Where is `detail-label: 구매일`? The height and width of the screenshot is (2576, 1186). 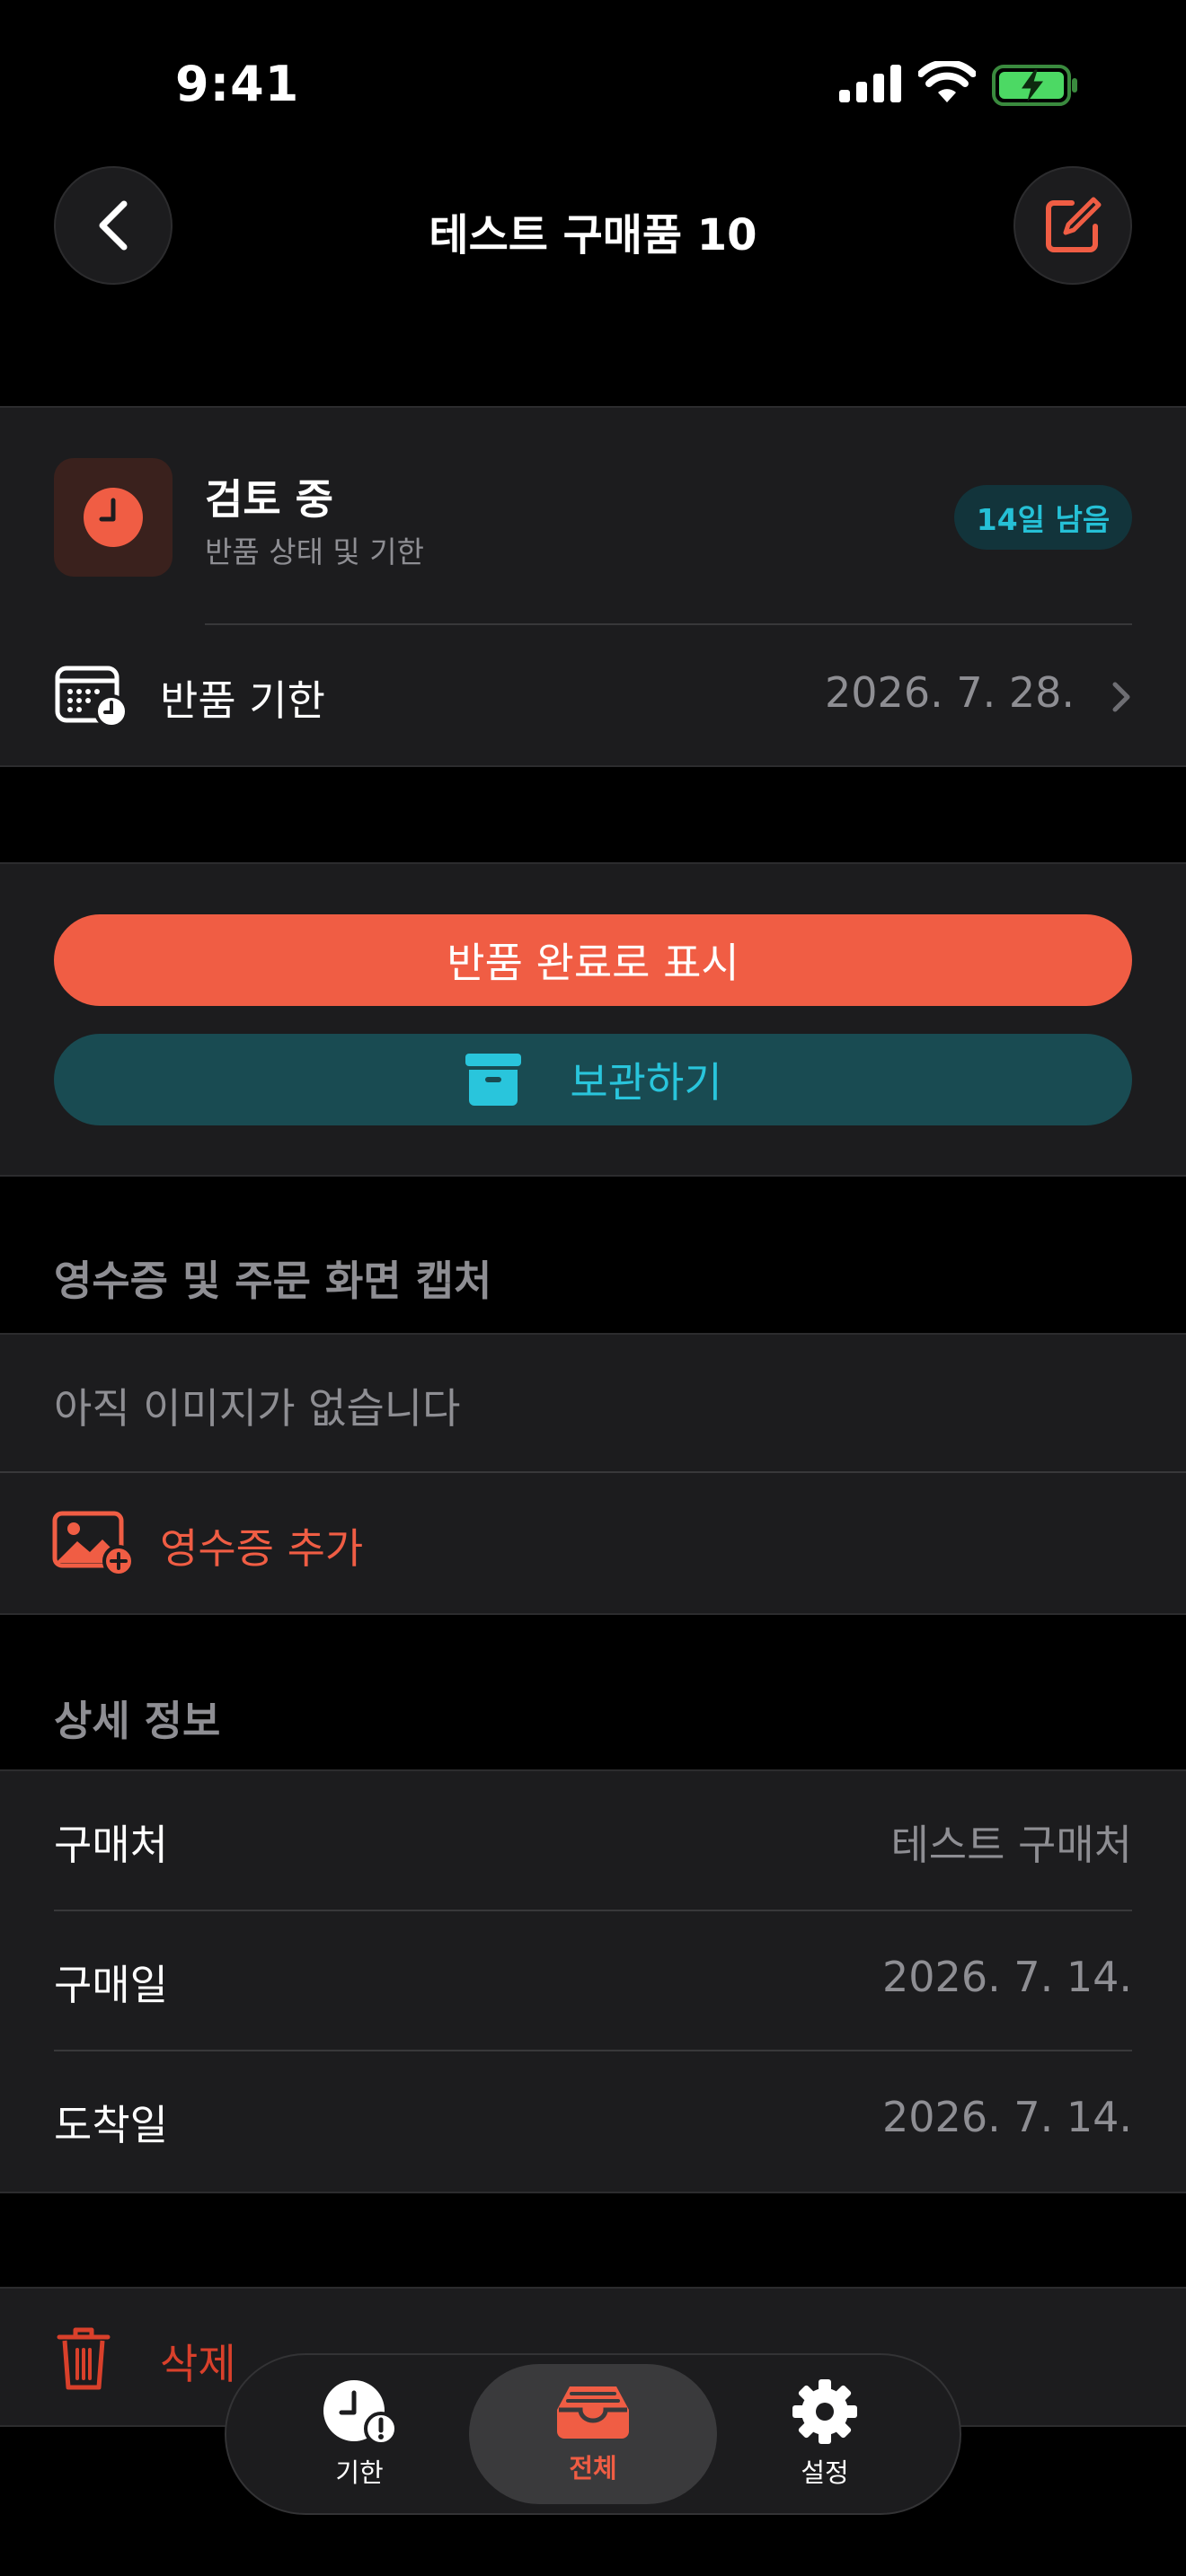
detail-label: 구매일 is located at coordinates (111, 1985).